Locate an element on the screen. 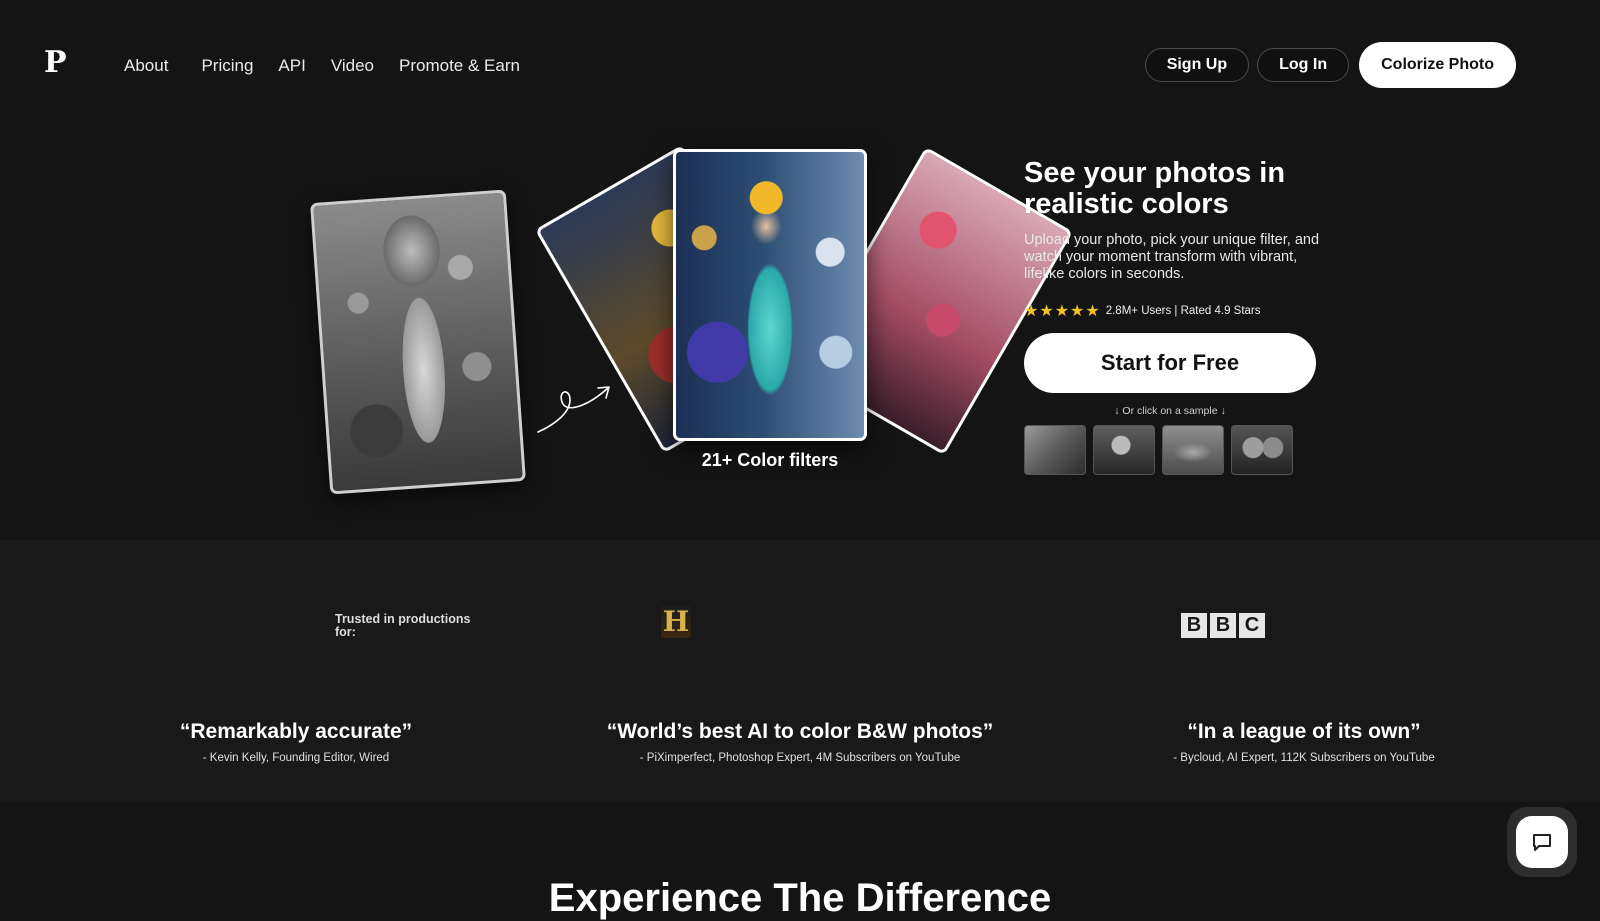 The width and height of the screenshot is (1600, 921). color-filters-label: 21+ Color filters is located at coordinates (770, 460).